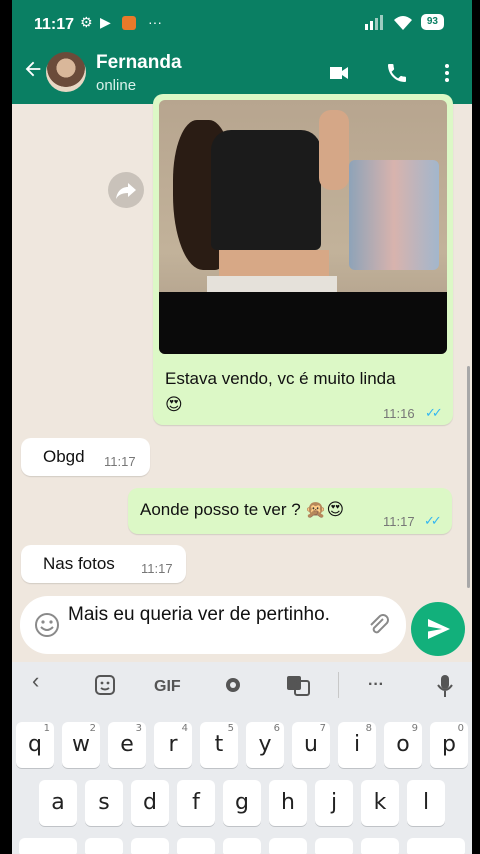  I want to click on message-text: Aonde posso te ver ? 🙊😍, so click(242, 509).